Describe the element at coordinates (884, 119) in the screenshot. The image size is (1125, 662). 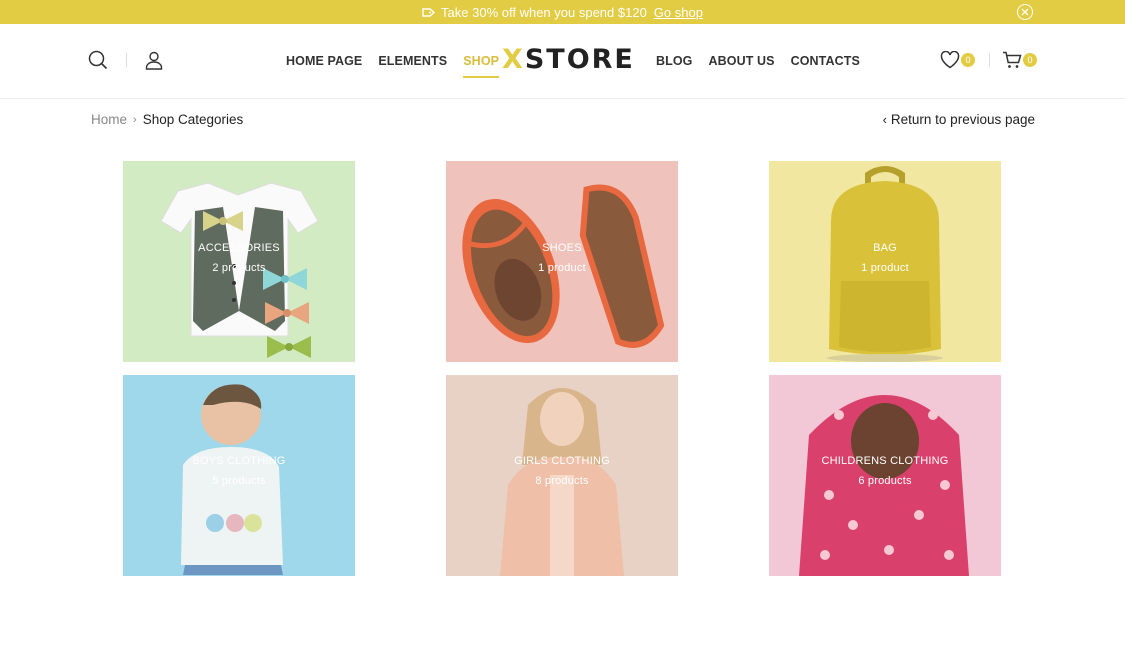
I see `chevron-left-icon: ‹` at that location.